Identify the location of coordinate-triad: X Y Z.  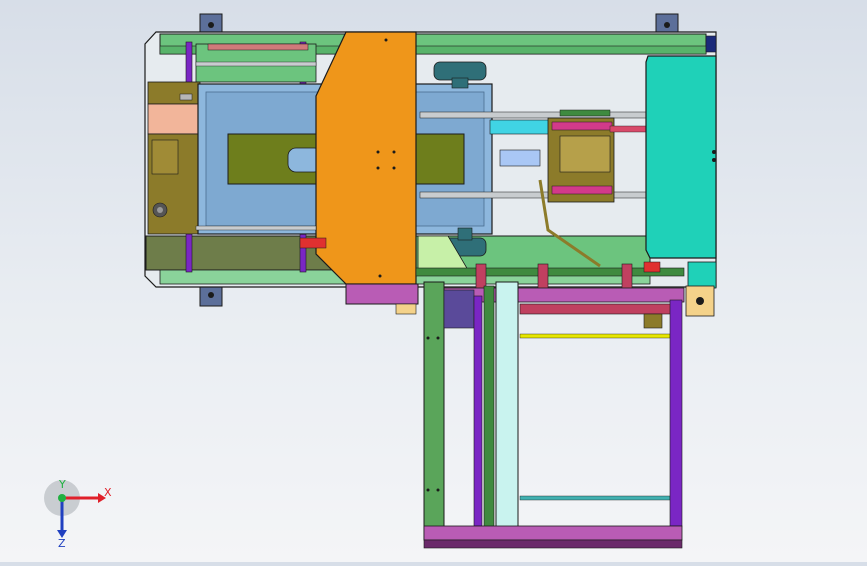
(78, 513).